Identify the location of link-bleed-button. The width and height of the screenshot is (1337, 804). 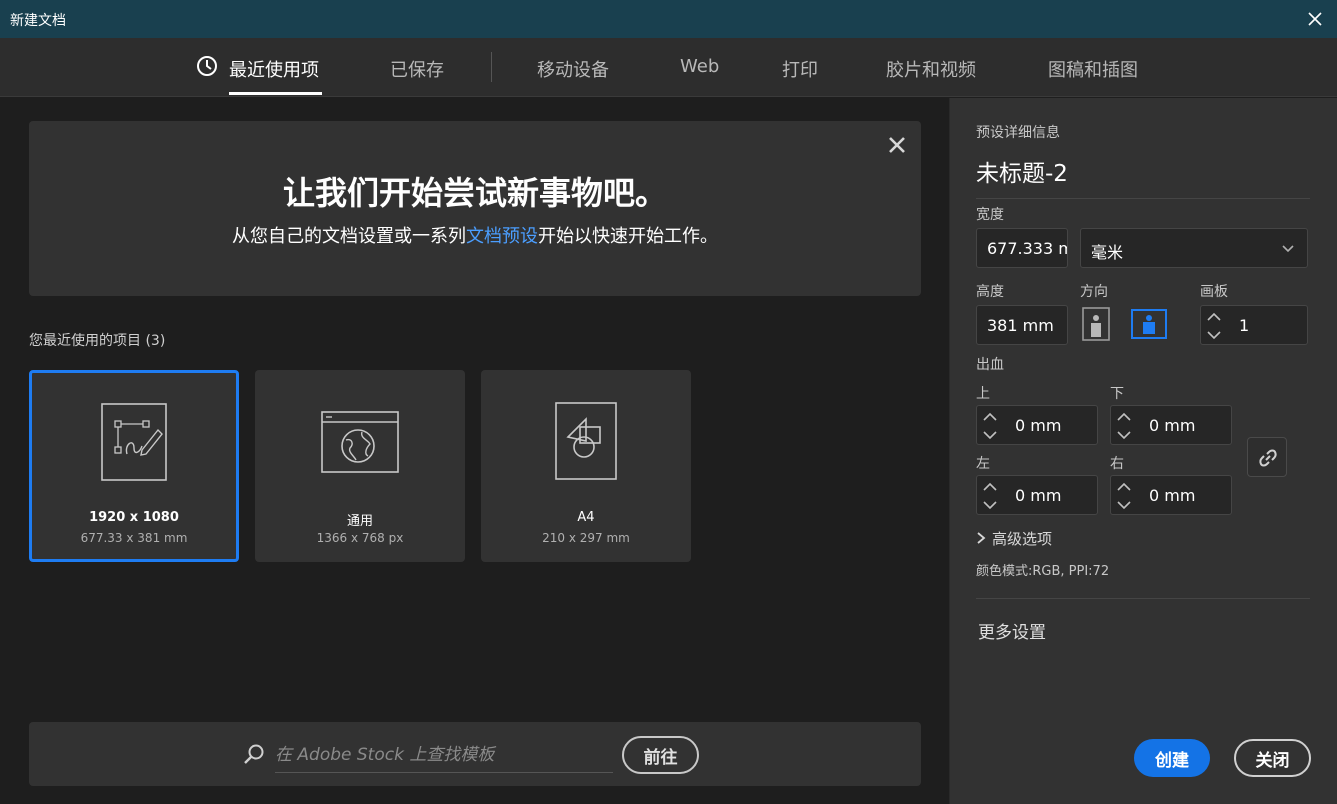
(1267, 457).